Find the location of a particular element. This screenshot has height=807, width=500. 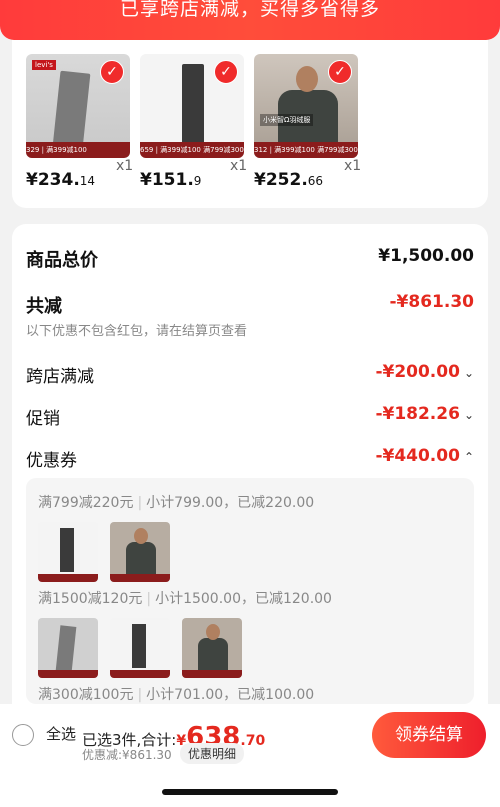

product-price: ¥151.9 is located at coordinates (171, 180).